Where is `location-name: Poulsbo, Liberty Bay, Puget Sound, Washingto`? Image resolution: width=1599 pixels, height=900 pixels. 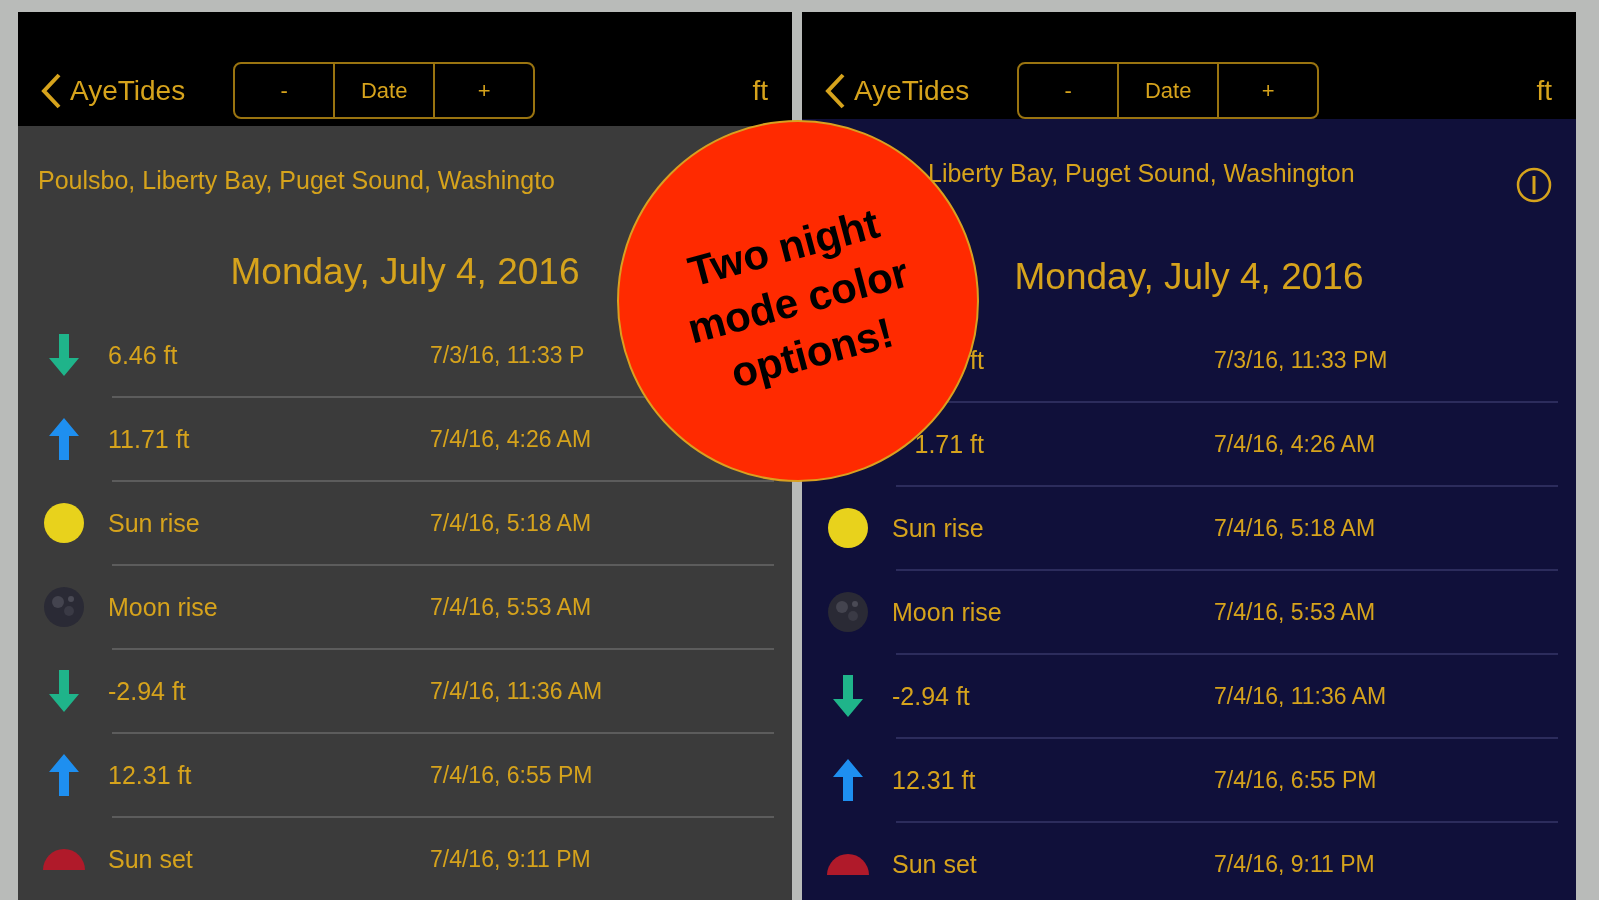 location-name: Poulsbo, Liberty Bay, Puget Sound, Washingto is located at coordinates (296, 180).